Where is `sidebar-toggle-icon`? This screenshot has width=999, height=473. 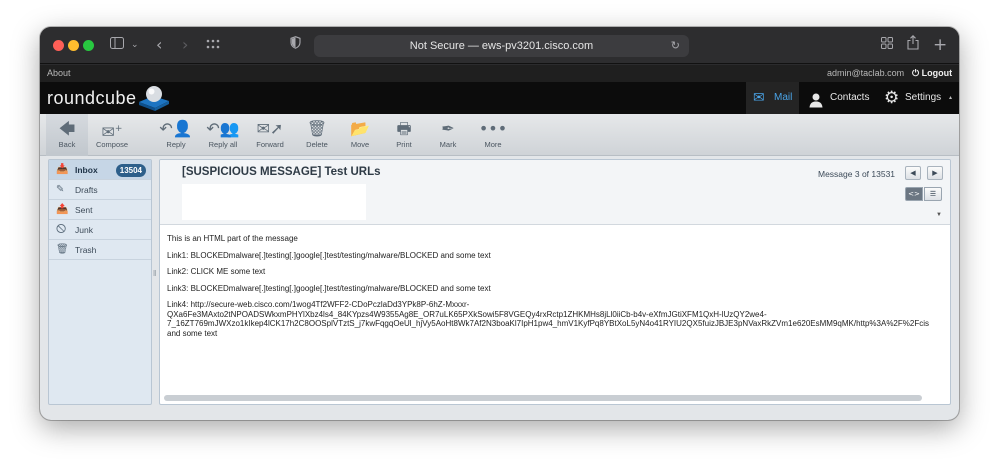
sidebar-toggle-icon is located at coordinates (117, 45).